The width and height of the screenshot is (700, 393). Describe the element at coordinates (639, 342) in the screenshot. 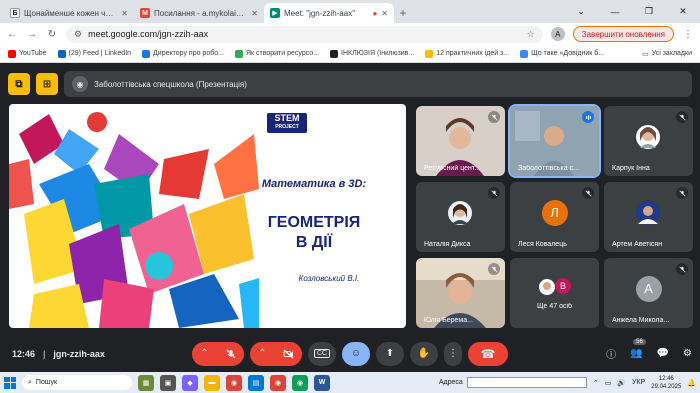

I see `people-count-badge: 56` at that location.